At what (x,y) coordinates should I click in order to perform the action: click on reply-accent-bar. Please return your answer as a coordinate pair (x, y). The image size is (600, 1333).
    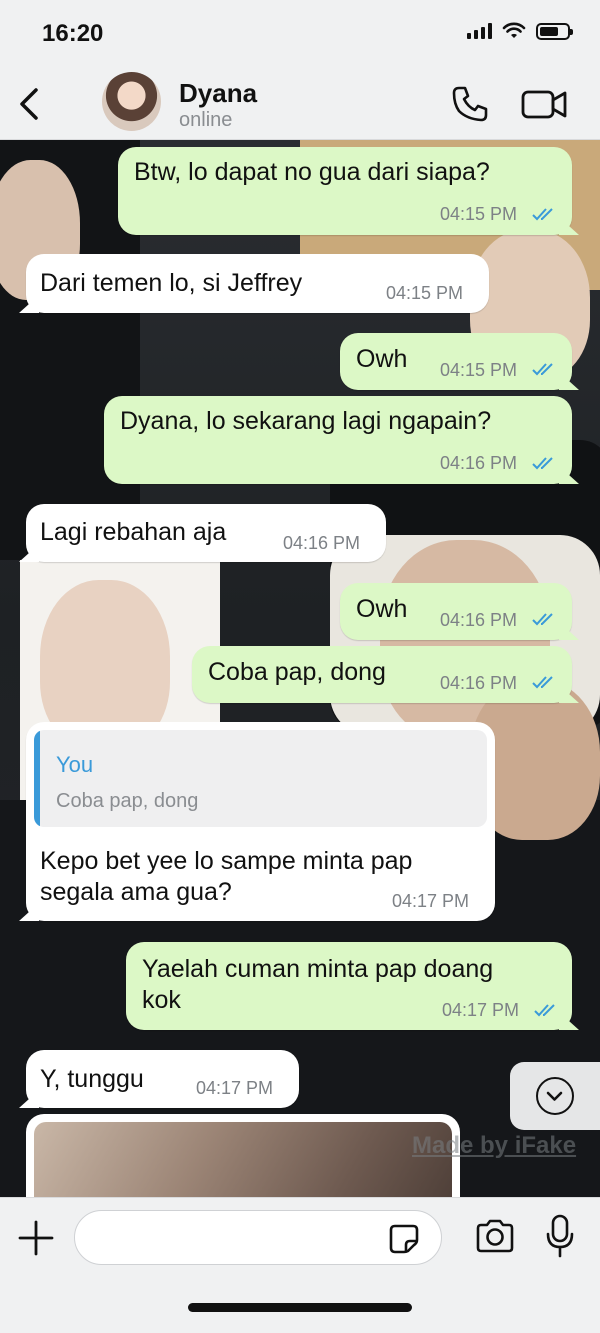
    Looking at the image, I should click on (37, 778).